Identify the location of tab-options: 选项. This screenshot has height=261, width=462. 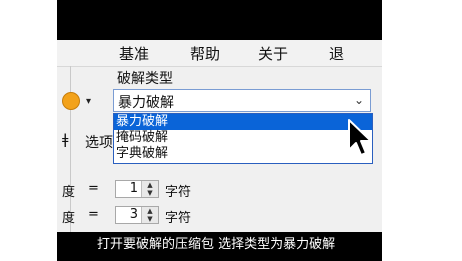
(99, 142).